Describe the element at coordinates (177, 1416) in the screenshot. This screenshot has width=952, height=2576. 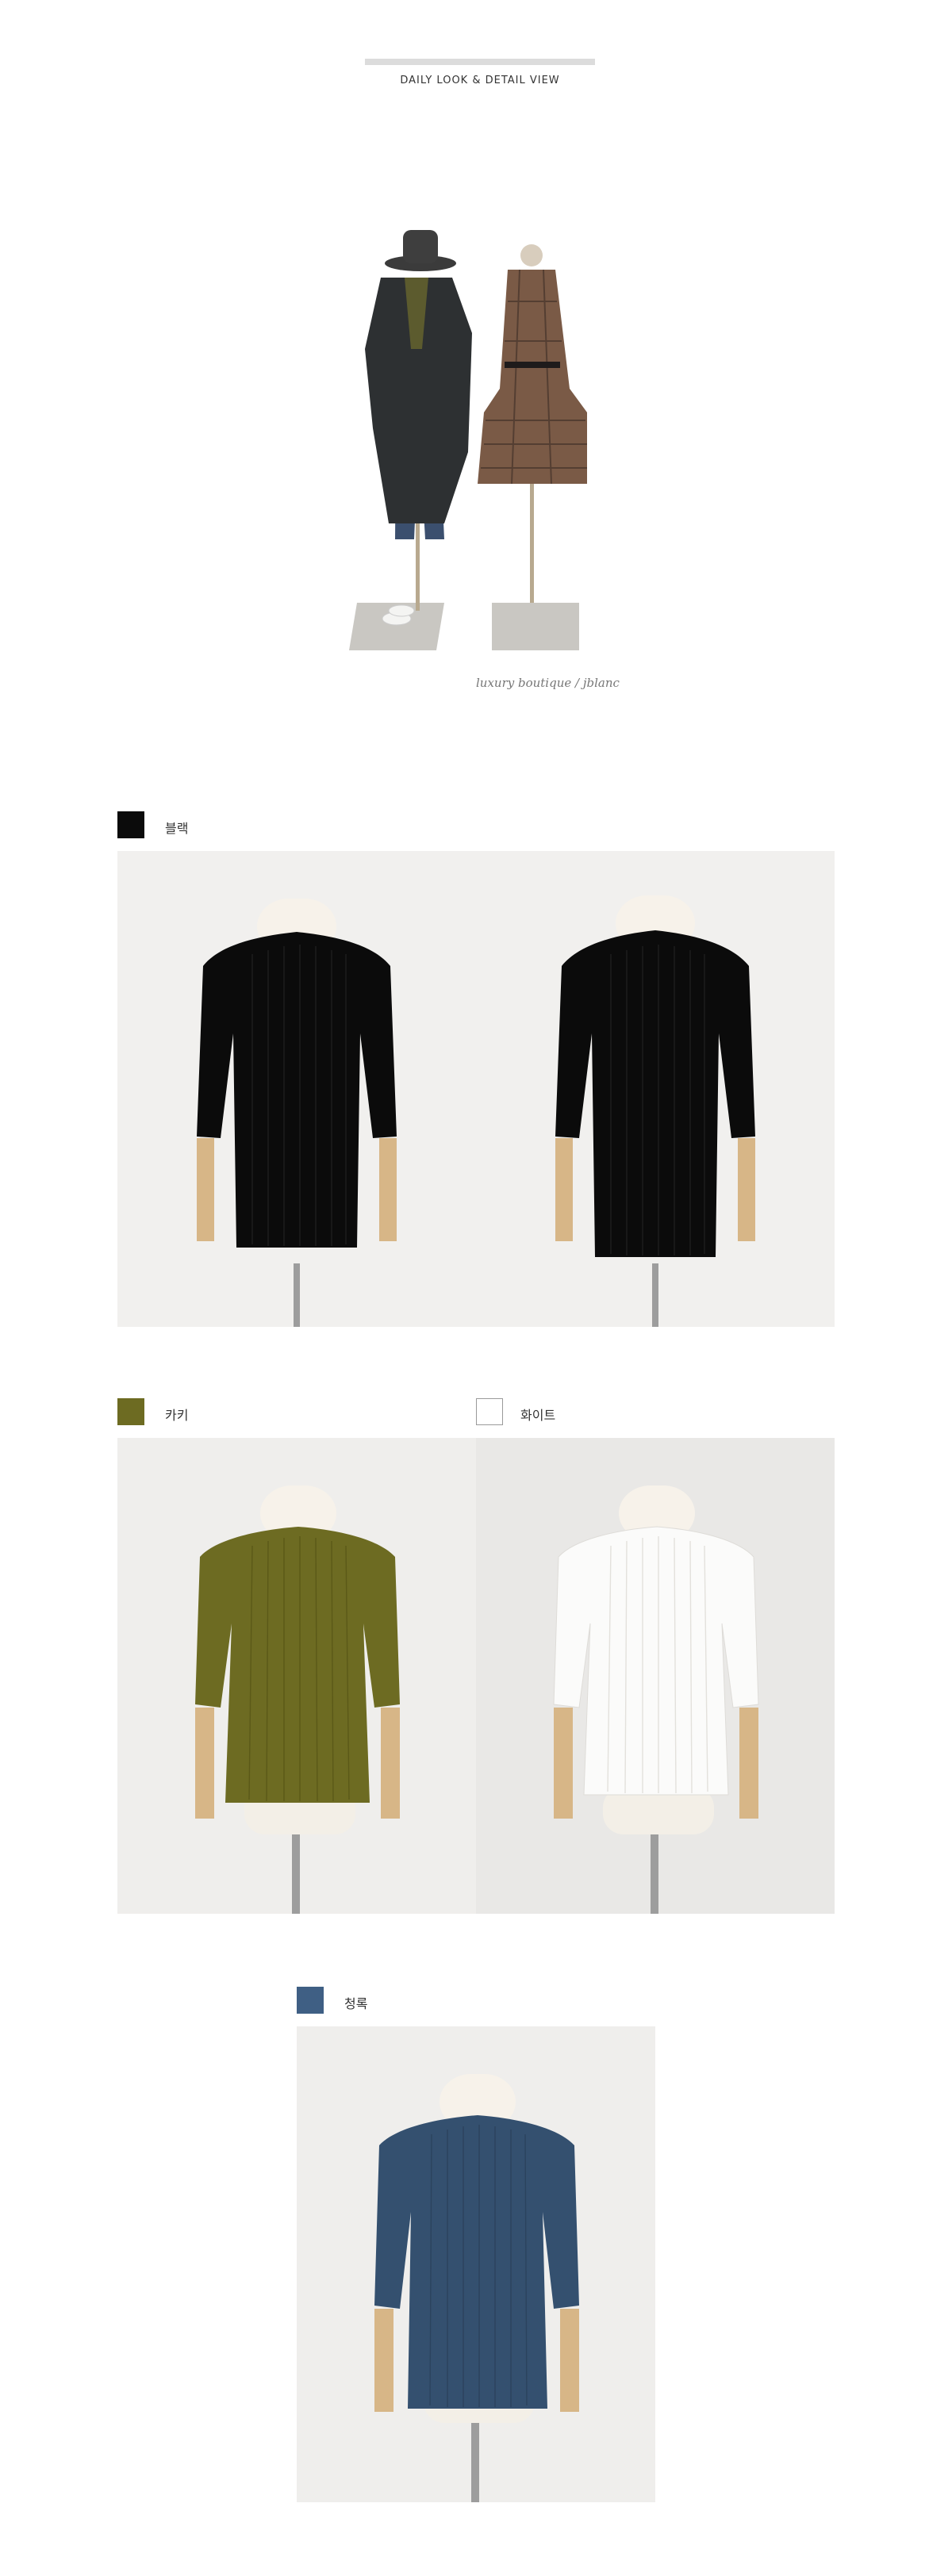
I see `color-label-khaki: 카키` at that location.